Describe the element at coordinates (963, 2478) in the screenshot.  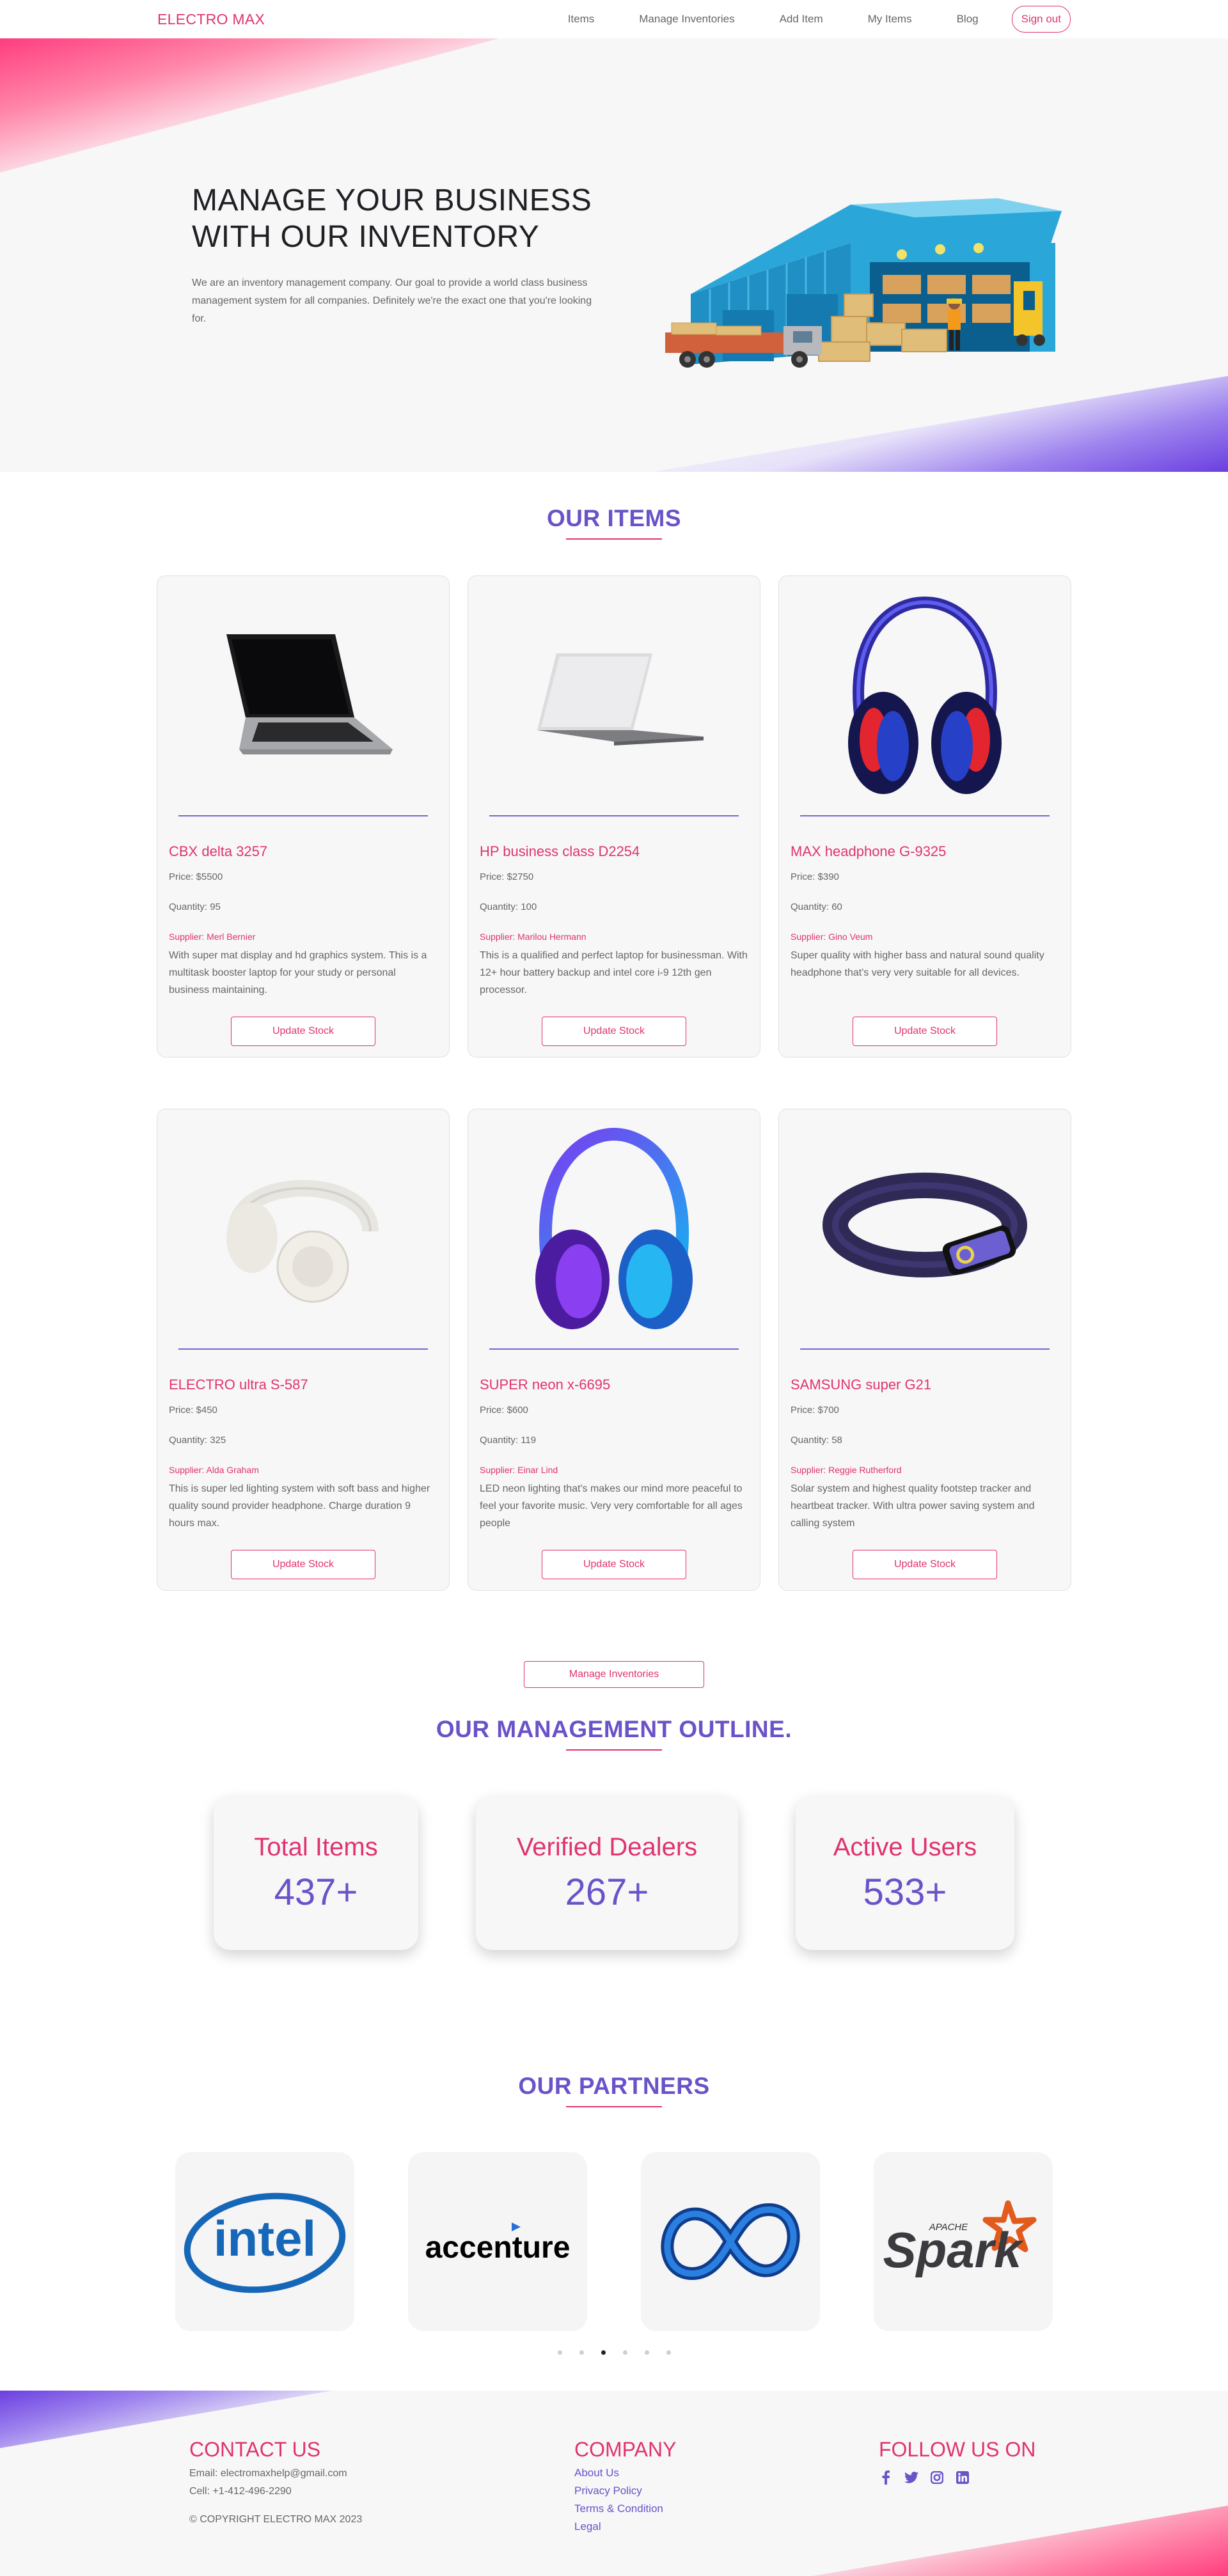
I see `linkedin-icon` at that location.